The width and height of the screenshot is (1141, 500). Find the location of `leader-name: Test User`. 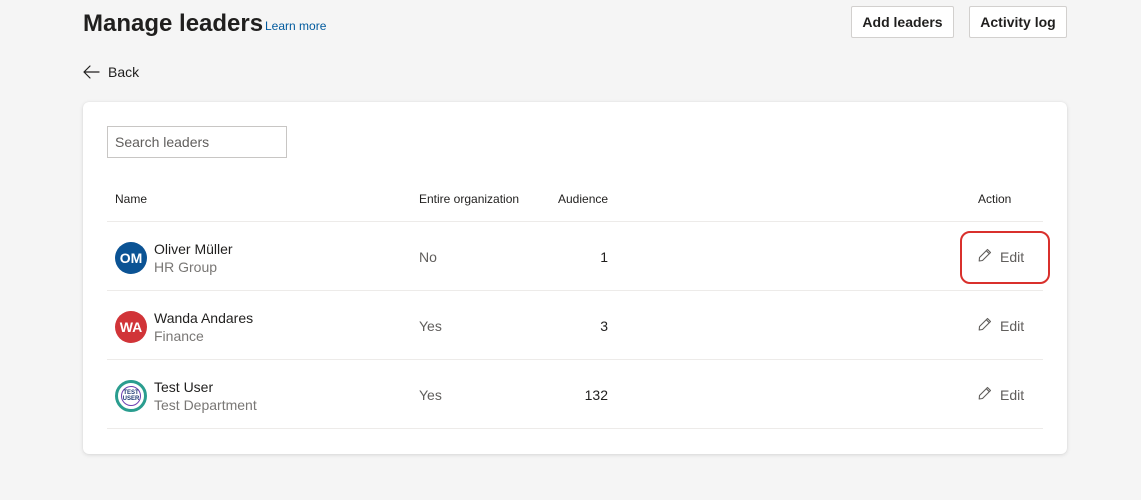

leader-name: Test User is located at coordinates (184, 387).